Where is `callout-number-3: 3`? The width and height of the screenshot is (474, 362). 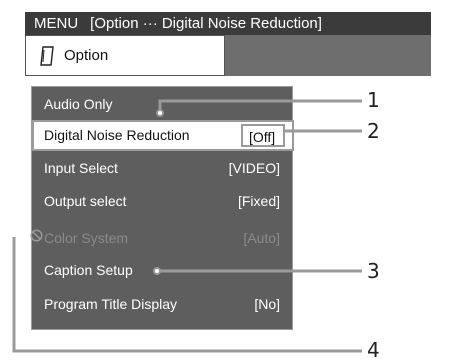 callout-number-3: 3 is located at coordinates (373, 271).